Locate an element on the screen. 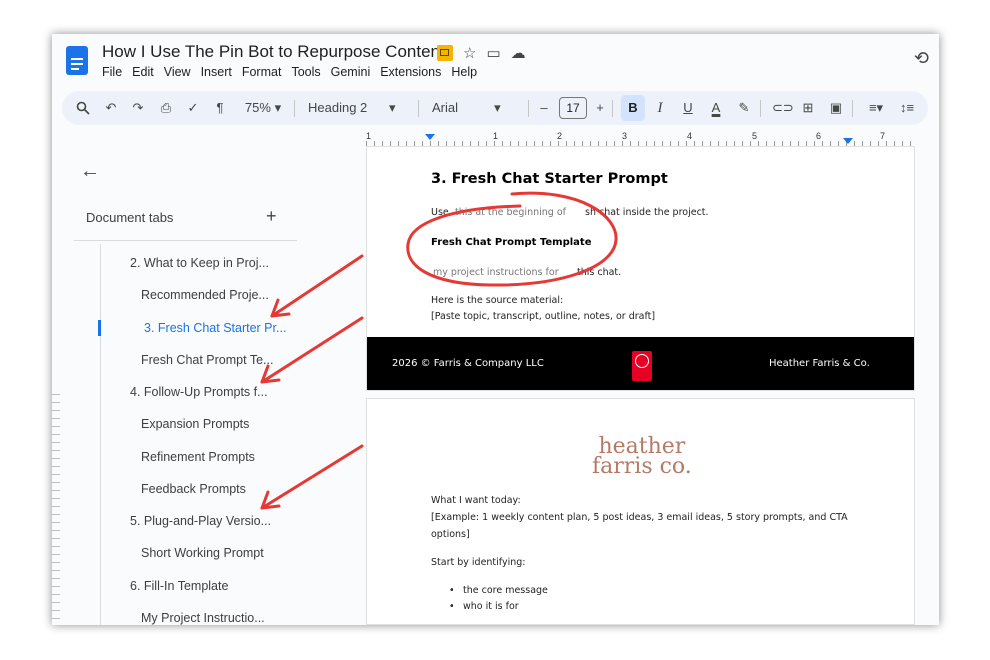 The width and height of the screenshot is (990, 660). italic-button: I is located at coordinates (660, 108).